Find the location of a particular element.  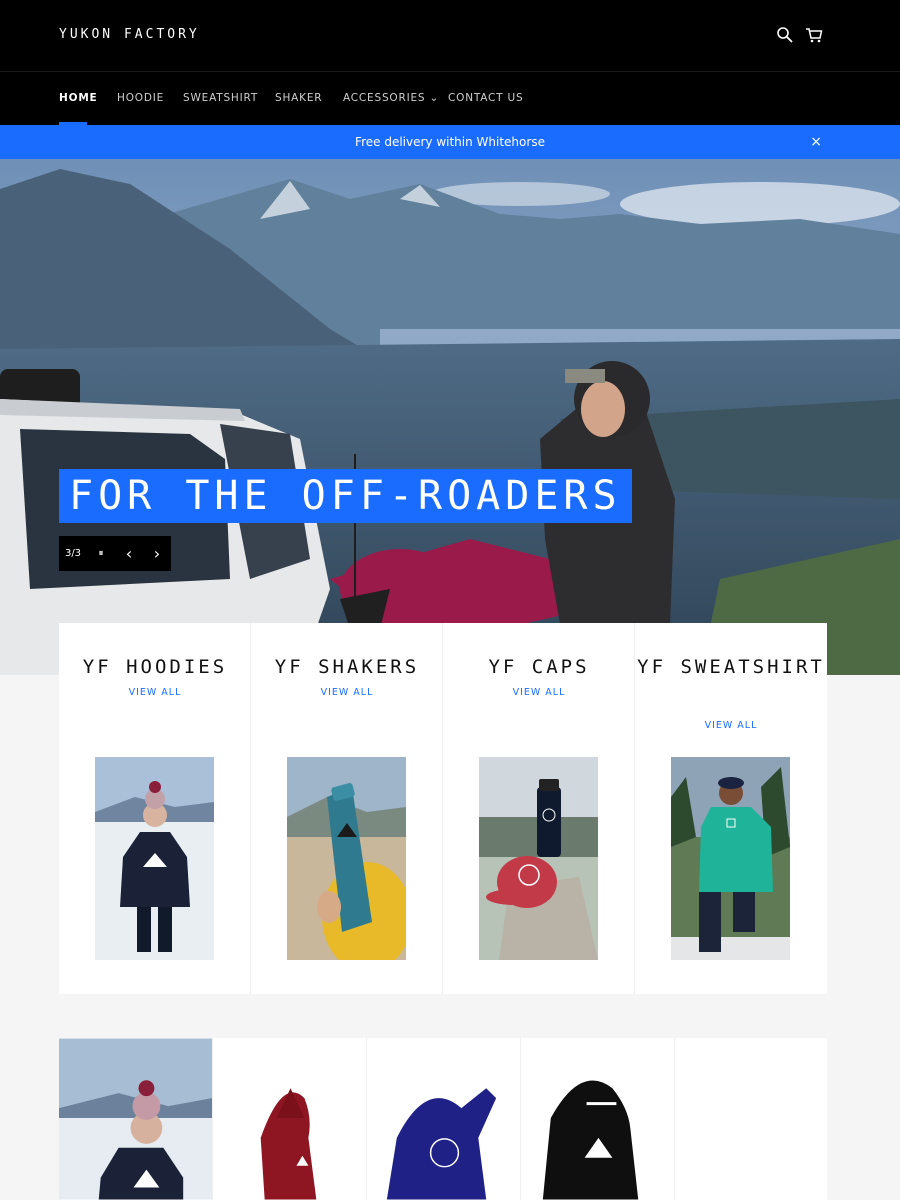

close-icon: × is located at coordinates (816, 142).